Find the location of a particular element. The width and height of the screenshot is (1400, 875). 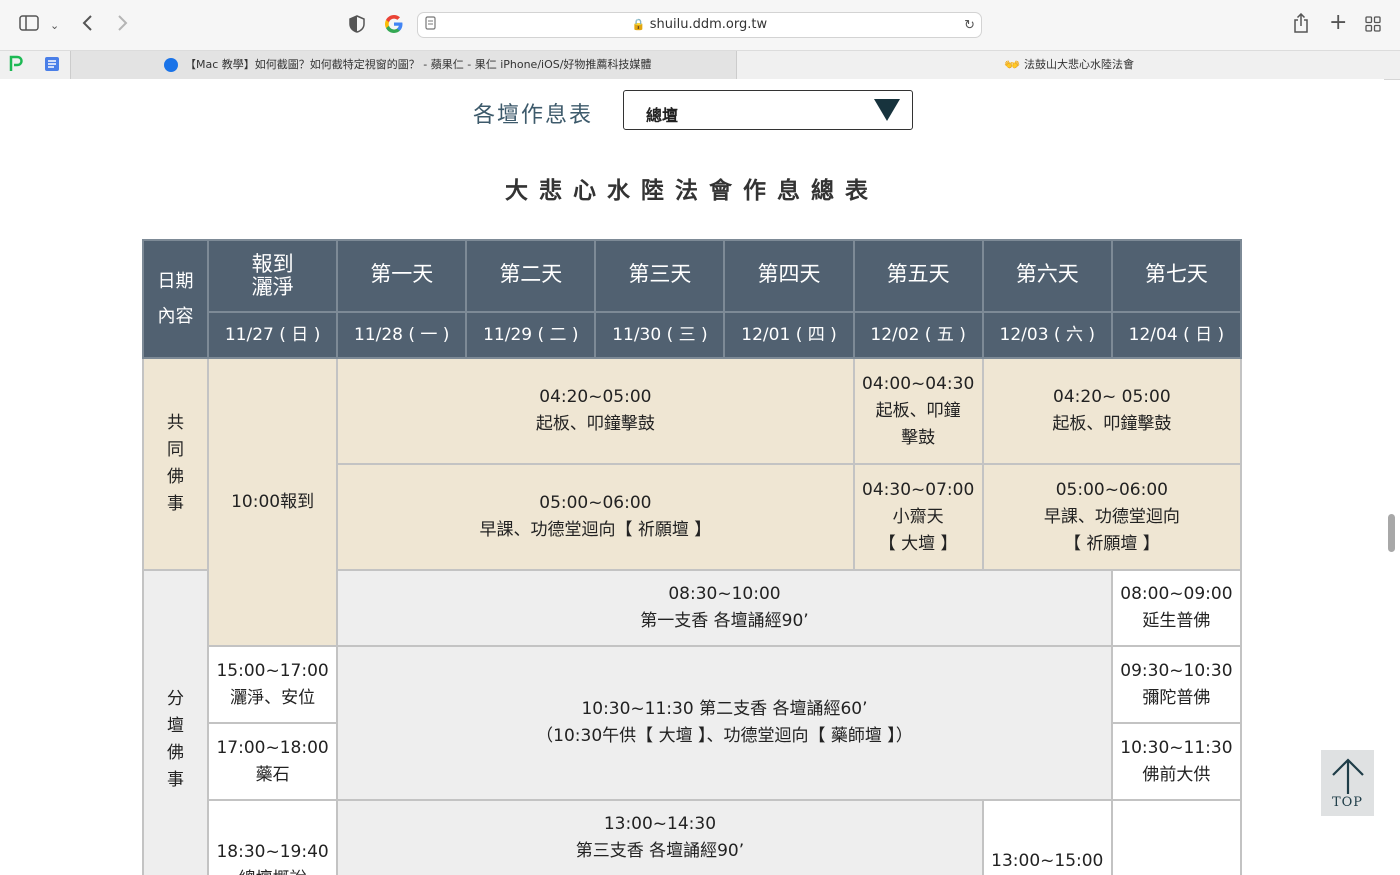

schedule-cell: 08:30~10:00 第一支香 各壇誦經90’ is located at coordinates (724, 608).